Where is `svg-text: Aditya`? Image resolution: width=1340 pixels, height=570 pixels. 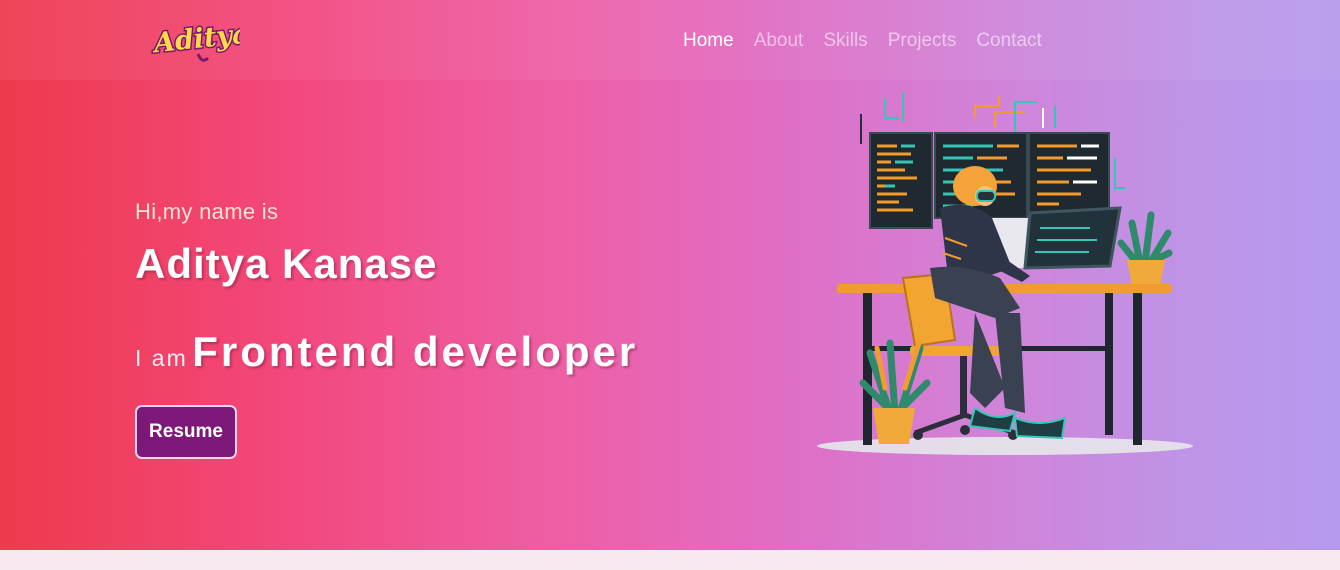
svg-text: Aditya is located at coordinates (195, 38).